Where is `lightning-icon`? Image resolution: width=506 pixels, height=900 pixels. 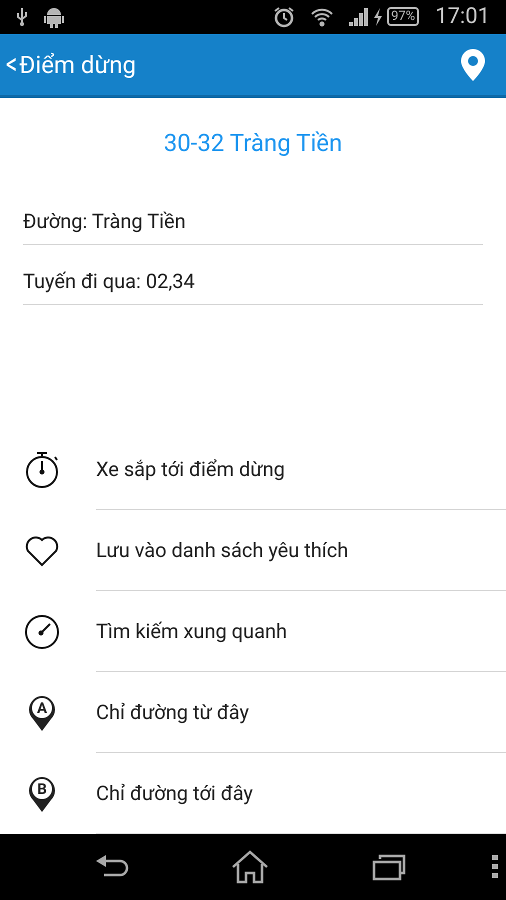
lightning-icon is located at coordinates (378, 17).